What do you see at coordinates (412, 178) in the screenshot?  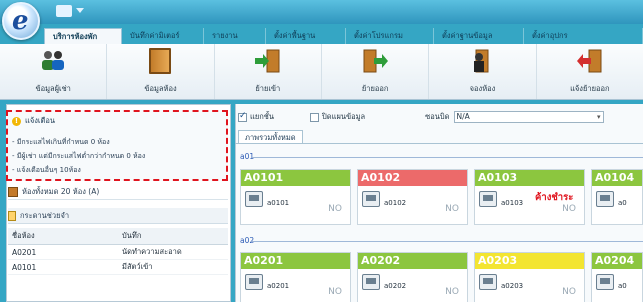 I see `room-name: A0102` at bounding box center [412, 178].